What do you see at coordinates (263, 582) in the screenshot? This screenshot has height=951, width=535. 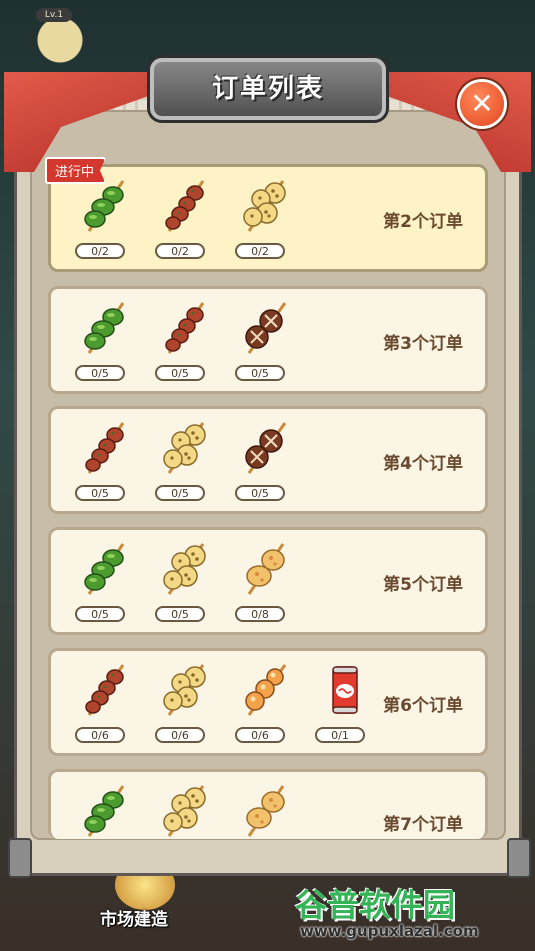 I see `order-item: 0/8` at bounding box center [263, 582].